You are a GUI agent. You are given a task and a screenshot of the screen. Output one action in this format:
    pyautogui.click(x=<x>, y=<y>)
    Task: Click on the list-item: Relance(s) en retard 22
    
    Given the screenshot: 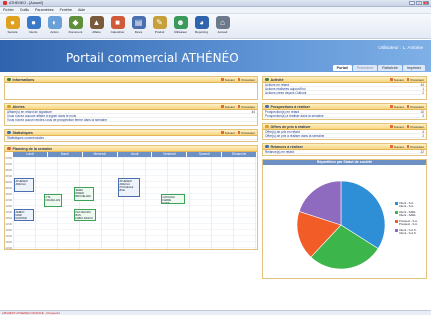 What is the action you would take?
    pyautogui.click(x=344, y=152)
    